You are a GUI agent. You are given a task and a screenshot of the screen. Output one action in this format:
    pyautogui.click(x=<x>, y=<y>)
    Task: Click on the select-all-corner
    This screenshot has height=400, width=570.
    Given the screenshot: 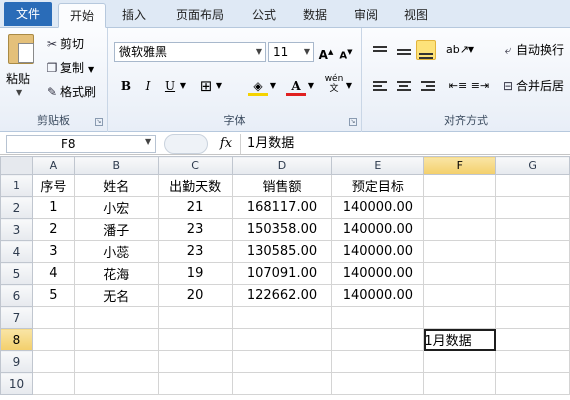 What is the action you would take?
    pyautogui.click(x=16, y=165)
    